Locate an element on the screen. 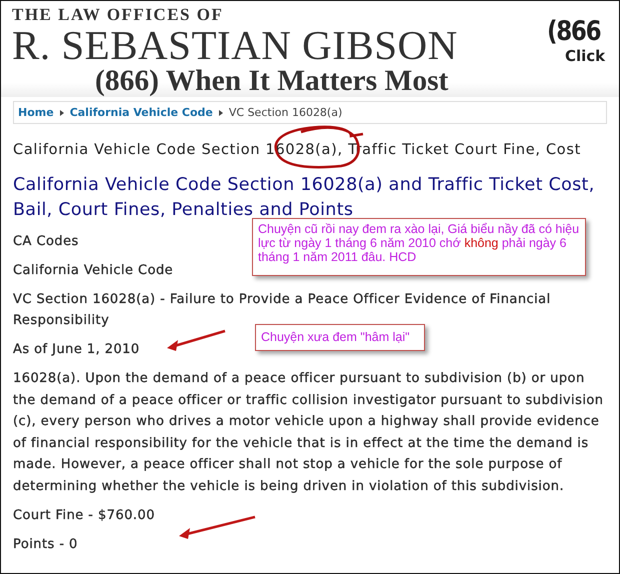 Image resolution: width=620 pixels, height=574 pixels. text-paragraph: Points - 0 is located at coordinates (45, 545).